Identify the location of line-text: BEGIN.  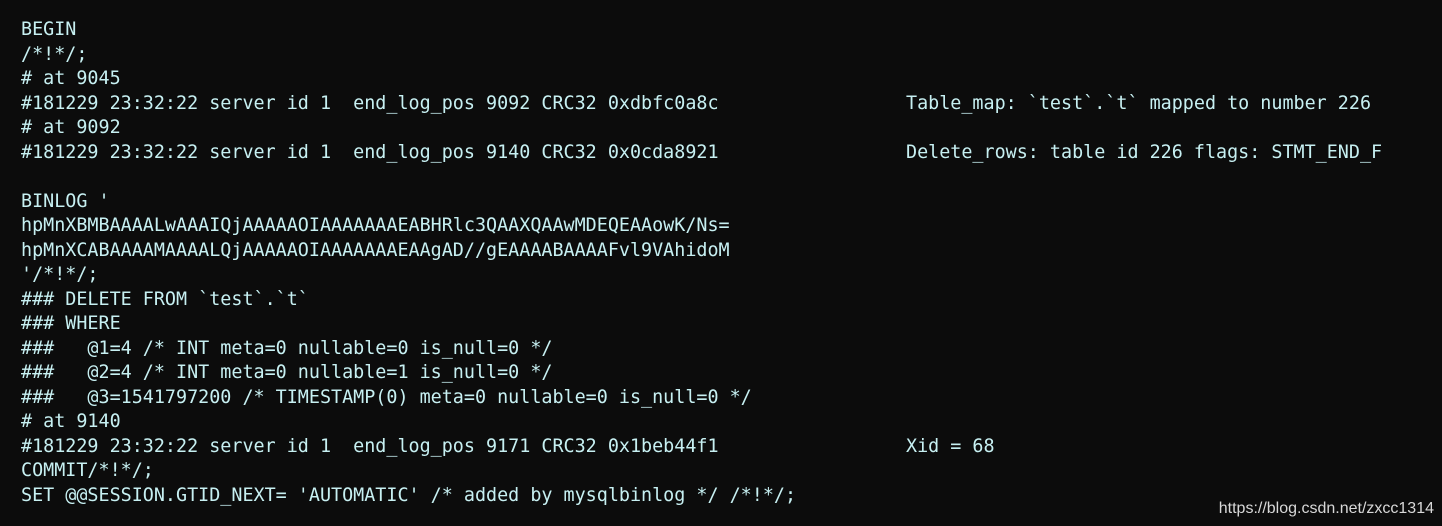
(49, 29).